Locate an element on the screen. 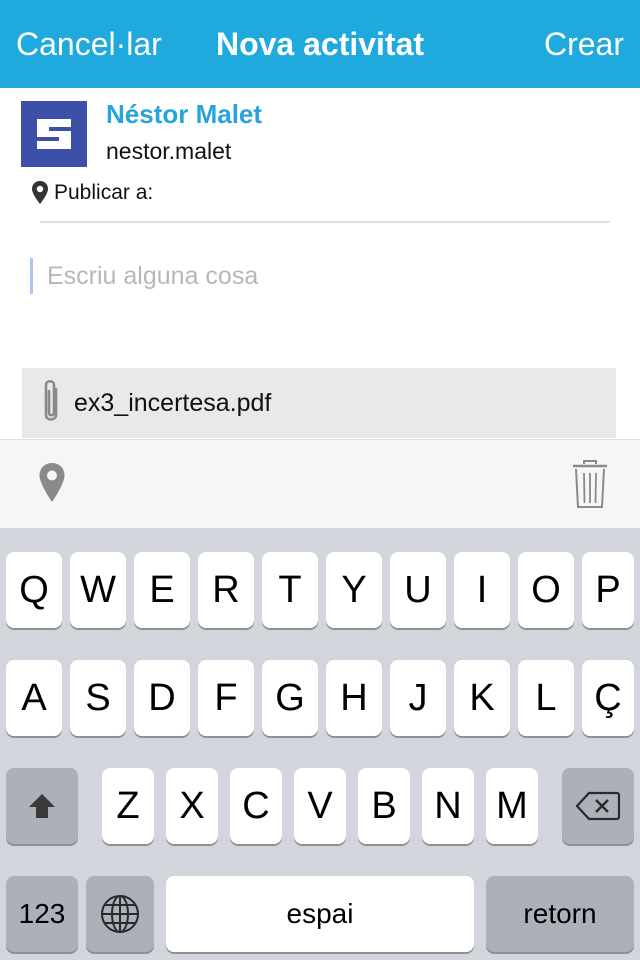 This screenshot has height=960, width=640. key-w: W is located at coordinates (98, 590).